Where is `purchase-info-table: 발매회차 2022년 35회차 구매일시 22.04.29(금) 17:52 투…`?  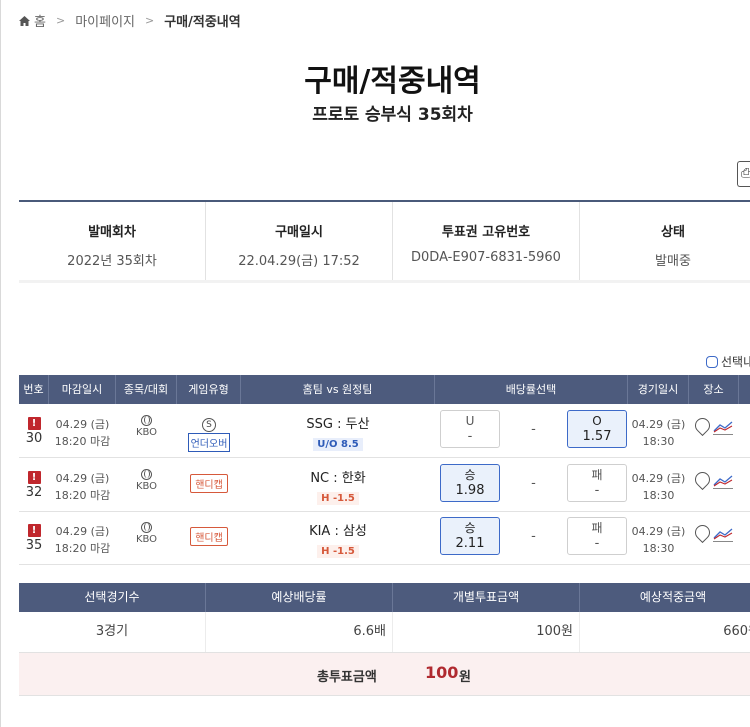 purchase-info-table: 발매회차 2022년 35회차 구매일시 22.04.29(금) 17:52 투… is located at coordinates (384, 241).